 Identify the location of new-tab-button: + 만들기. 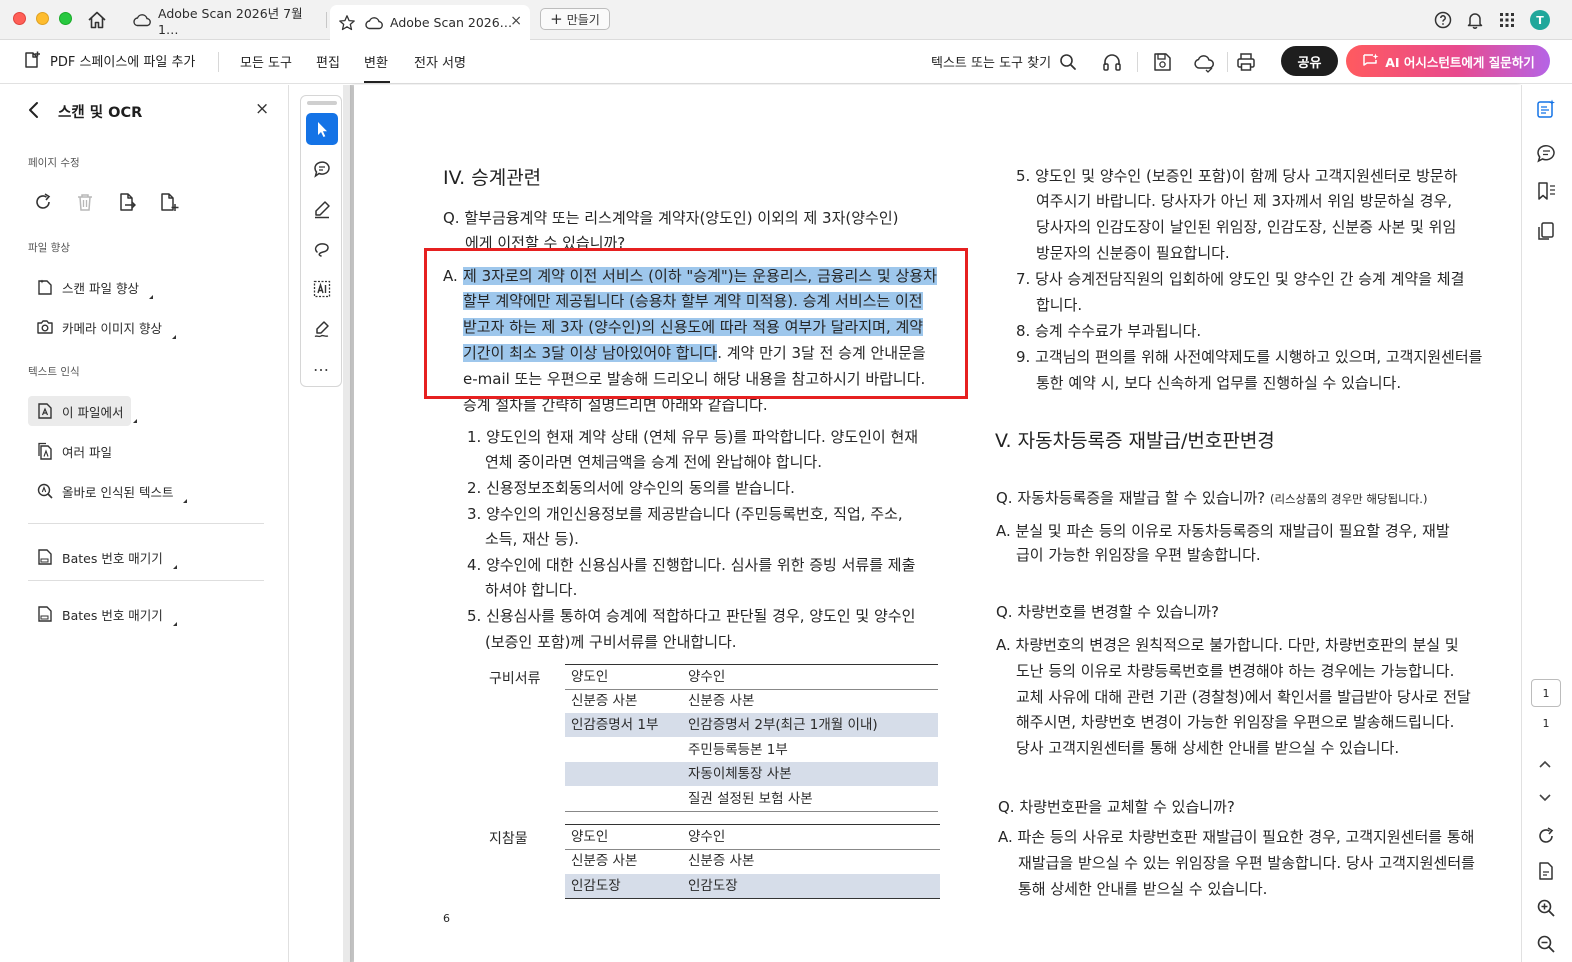
(575, 19).